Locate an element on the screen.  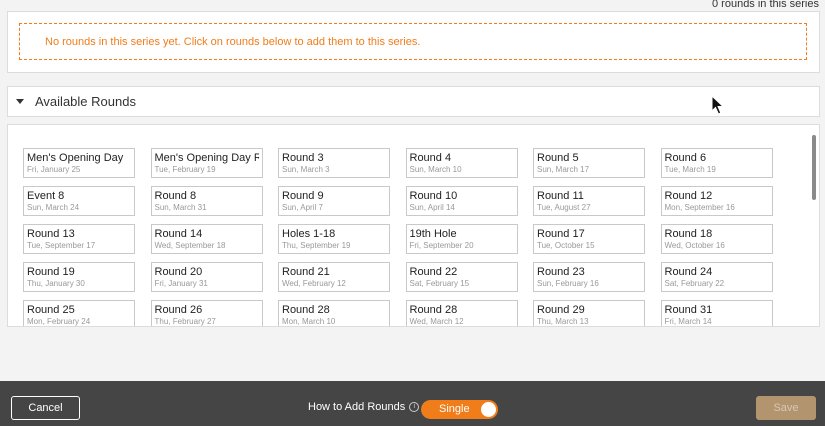
round-tile: Round 31 Fri, March 14 is located at coordinates (716, 313).